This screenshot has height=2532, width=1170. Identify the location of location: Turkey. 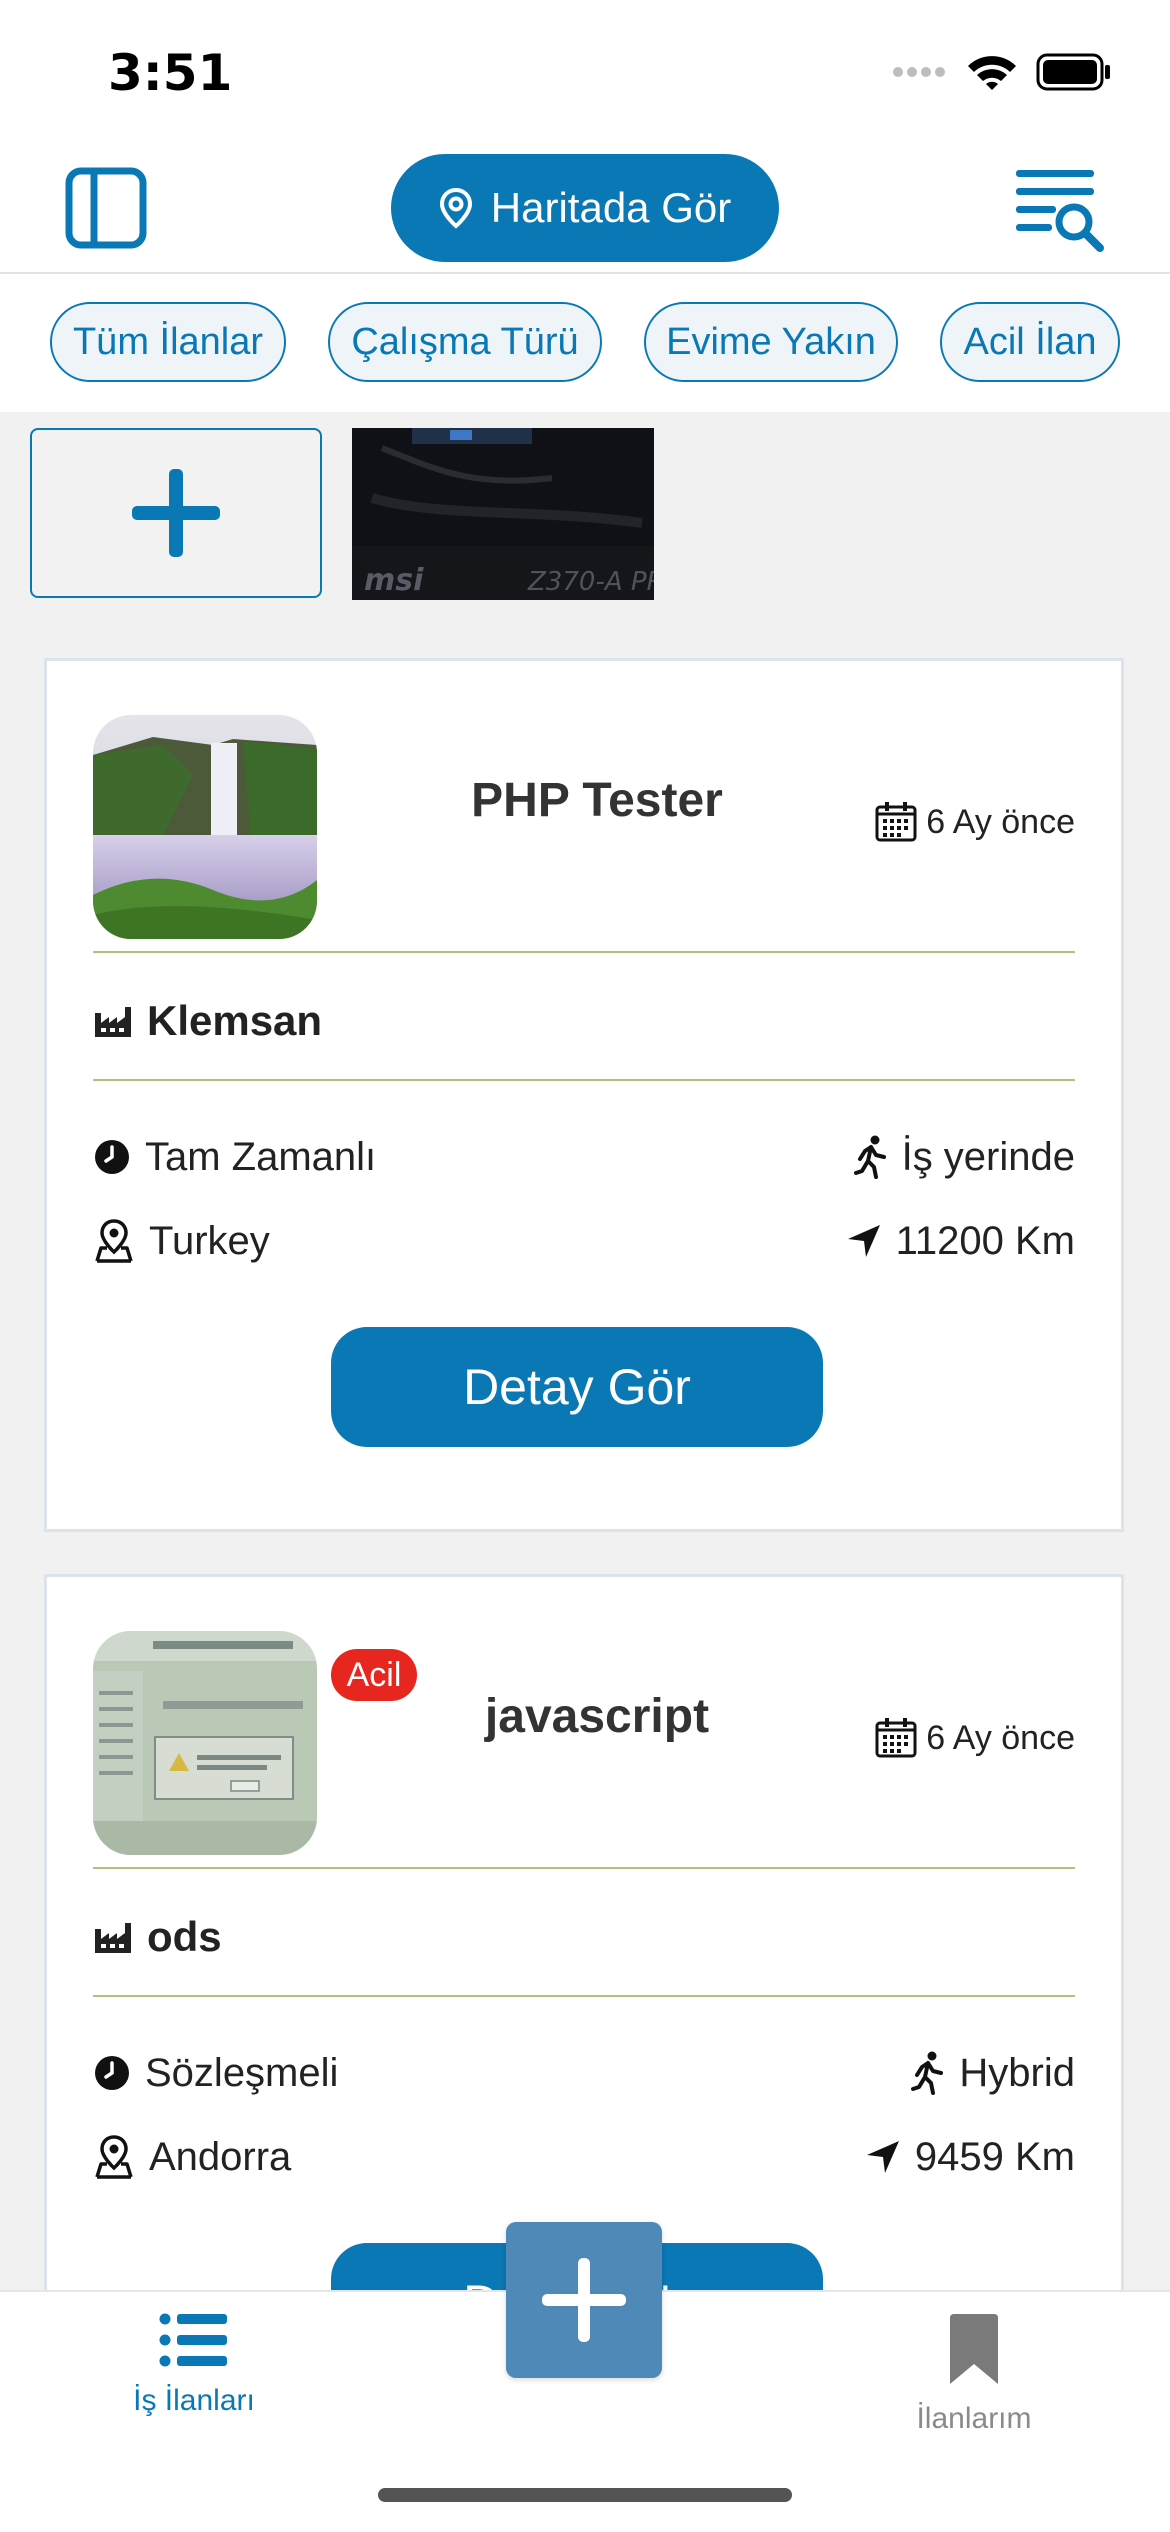
(181, 1241).